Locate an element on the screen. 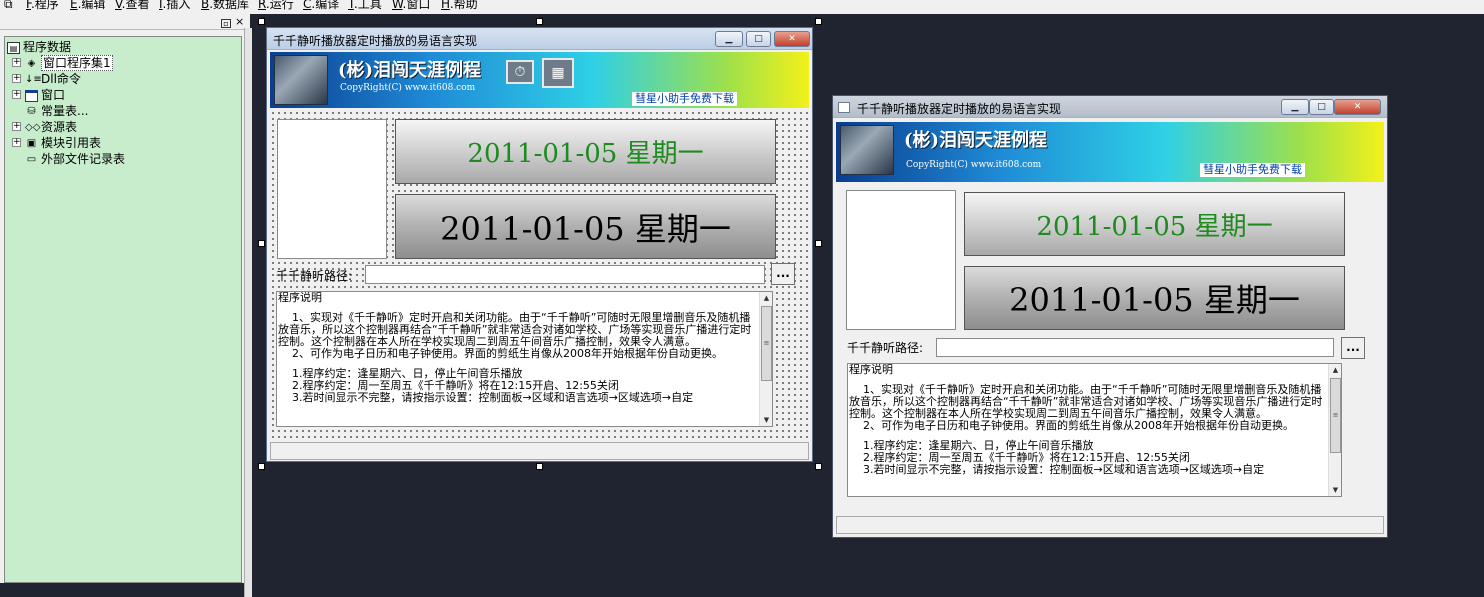 The image size is (1484, 597). menu-view: V.查看 is located at coordinates (132, 6).